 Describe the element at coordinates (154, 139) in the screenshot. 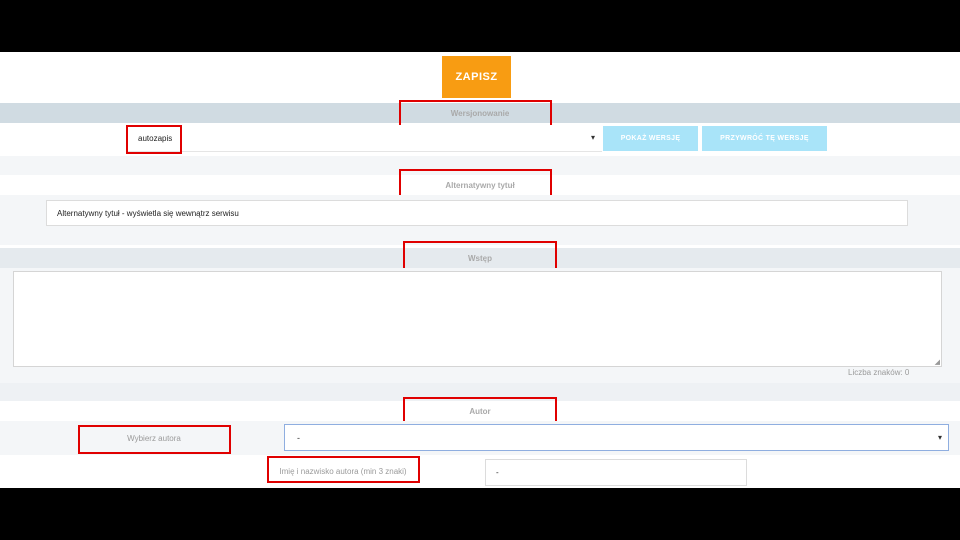

I see `highlight-version-value` at that location.